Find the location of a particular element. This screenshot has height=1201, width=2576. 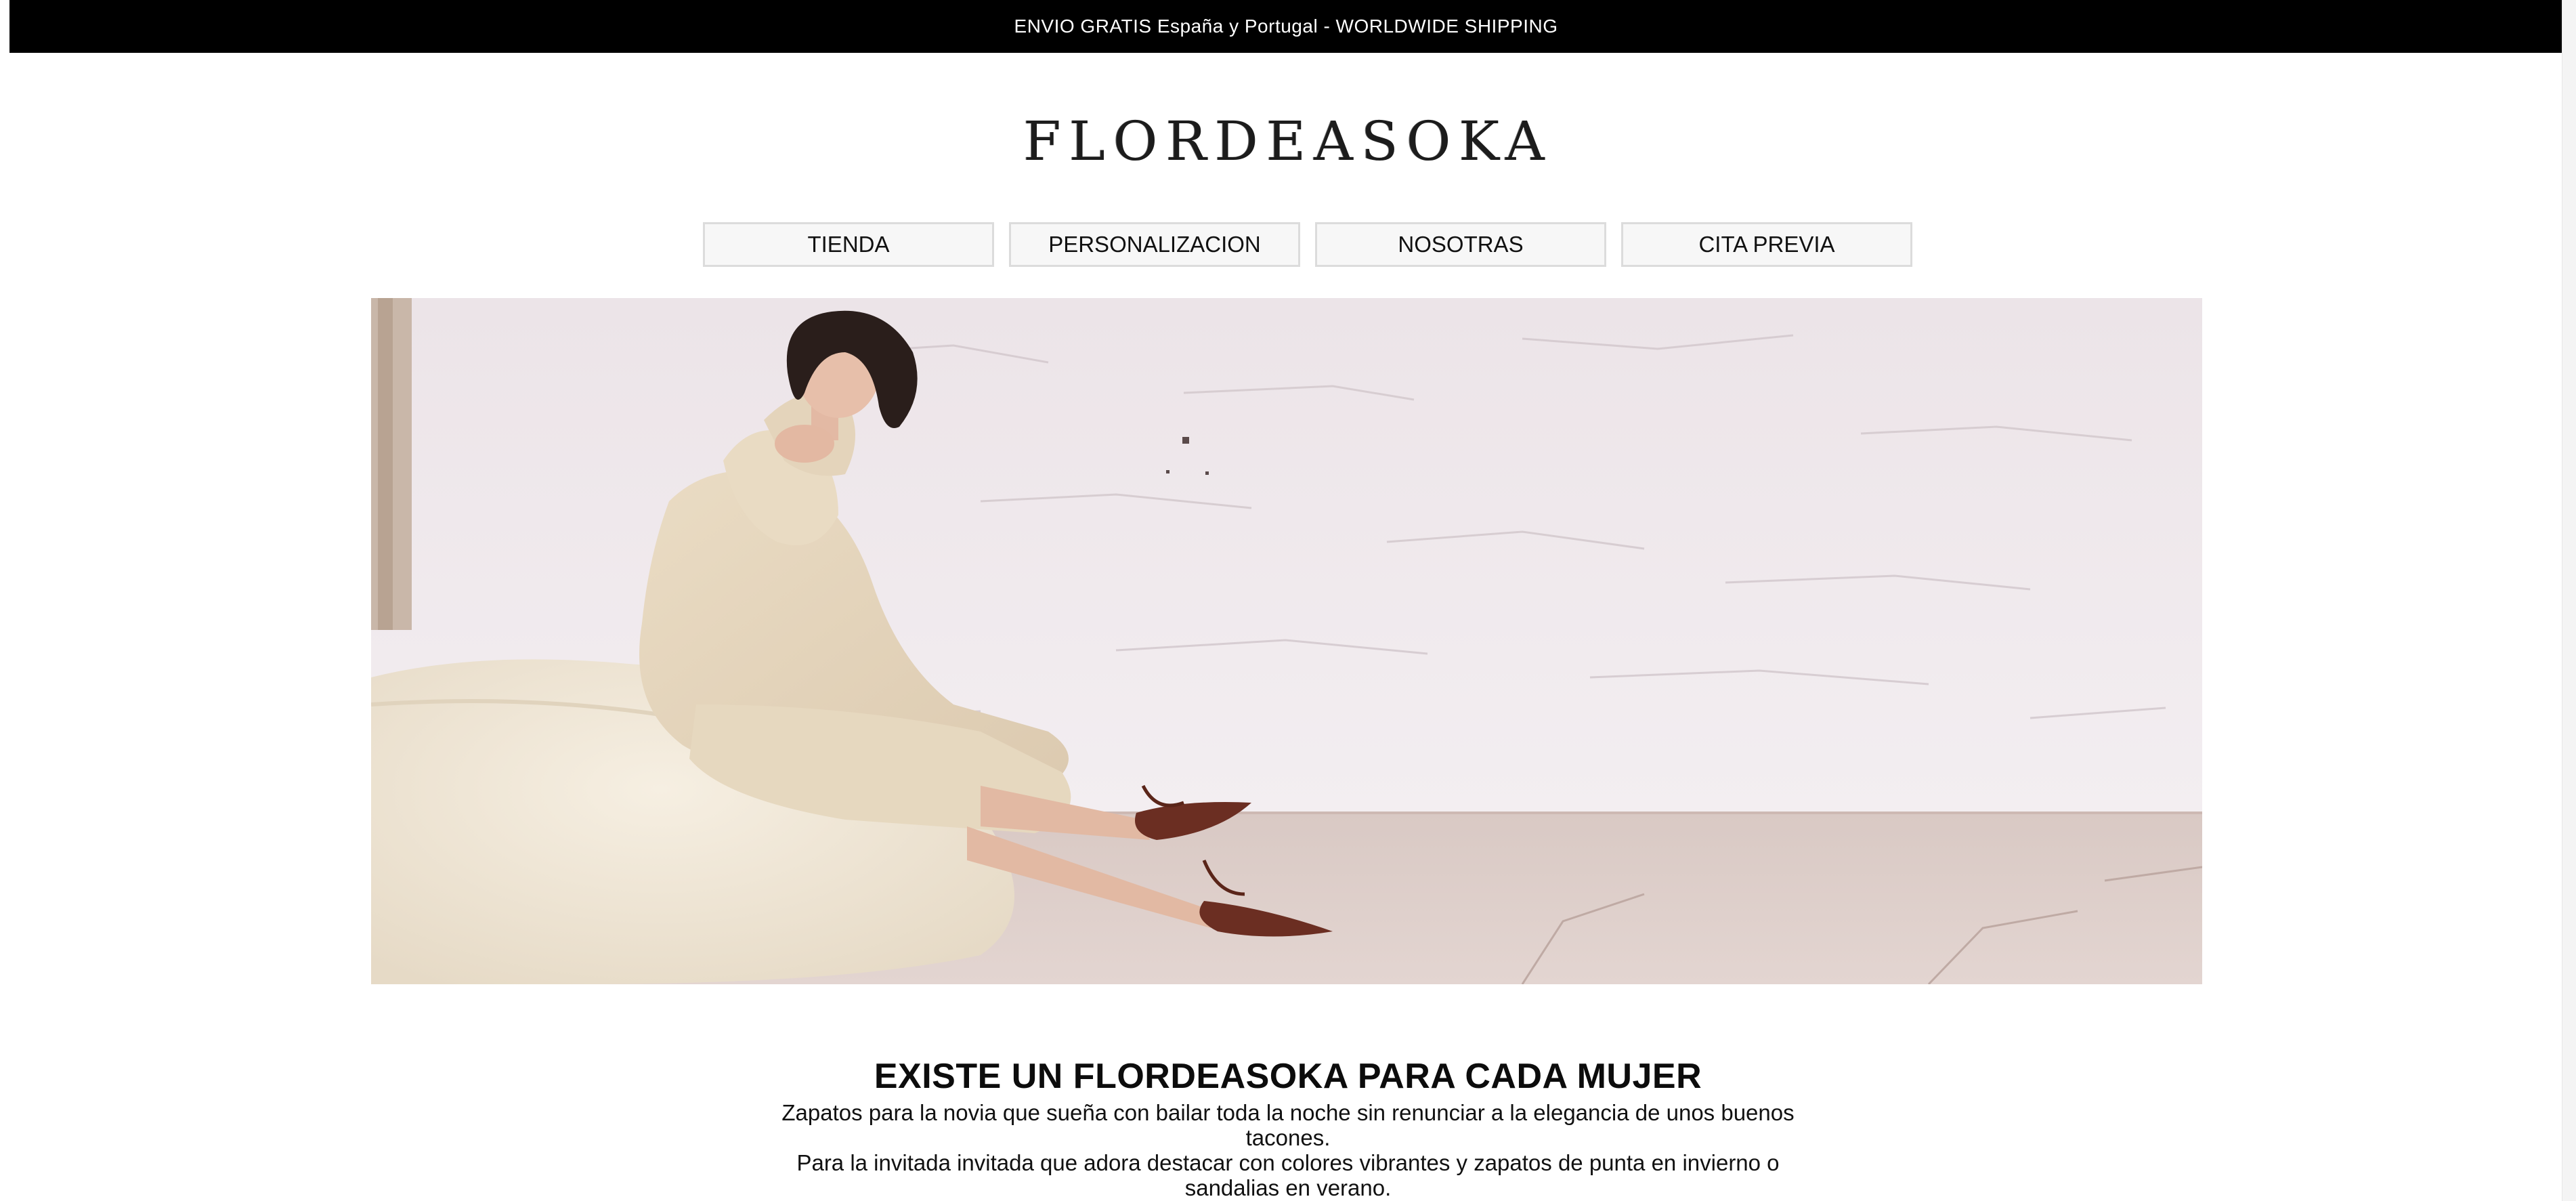

brand-logo-text: FLORDEASOKA is located at coordinates (1288, 141).